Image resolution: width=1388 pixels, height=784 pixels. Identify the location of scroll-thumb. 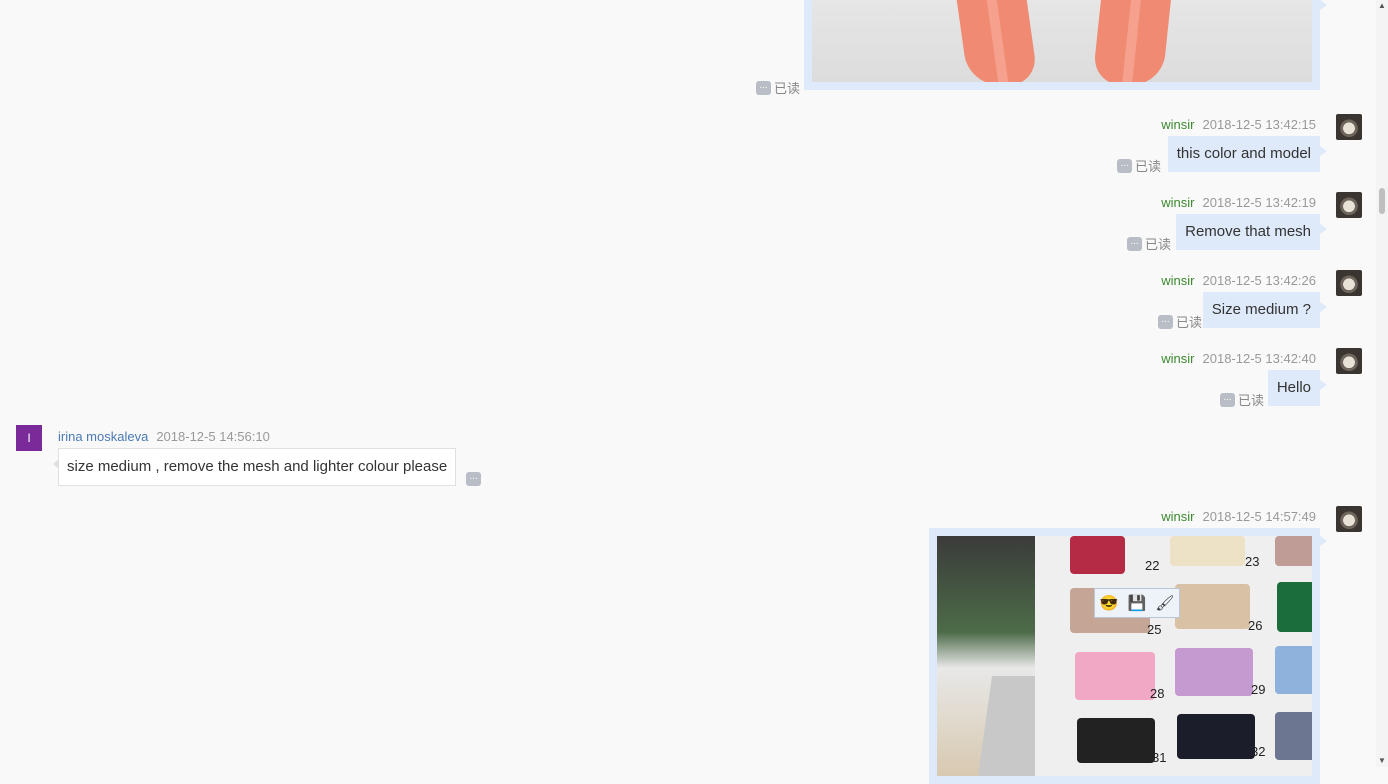
(1382, 201).